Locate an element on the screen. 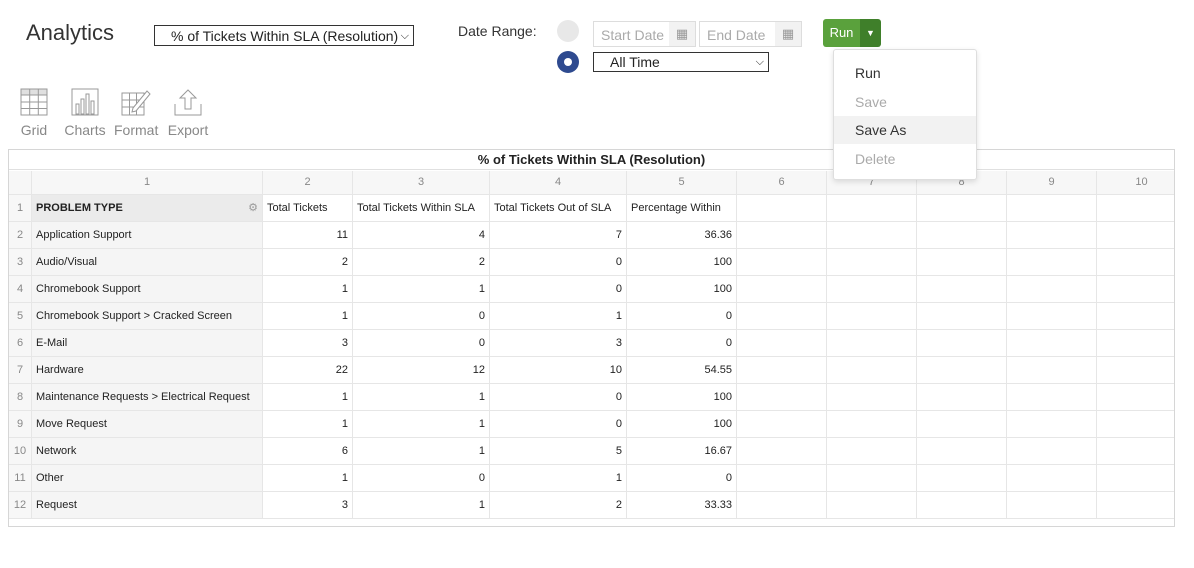 The height and width of the screenshot is (568, 1194). menu-item-delete: Delete is located at coordinates (875, 159).